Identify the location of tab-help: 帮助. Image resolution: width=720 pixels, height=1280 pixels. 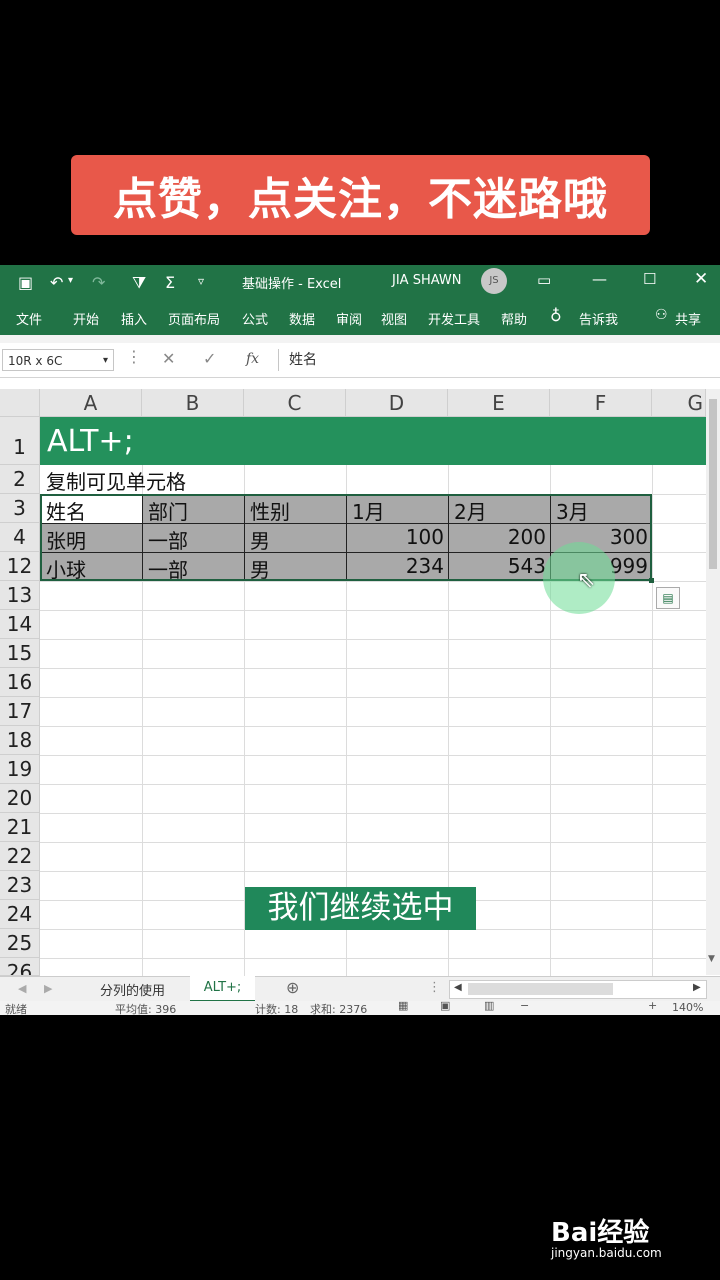
(514, 318).